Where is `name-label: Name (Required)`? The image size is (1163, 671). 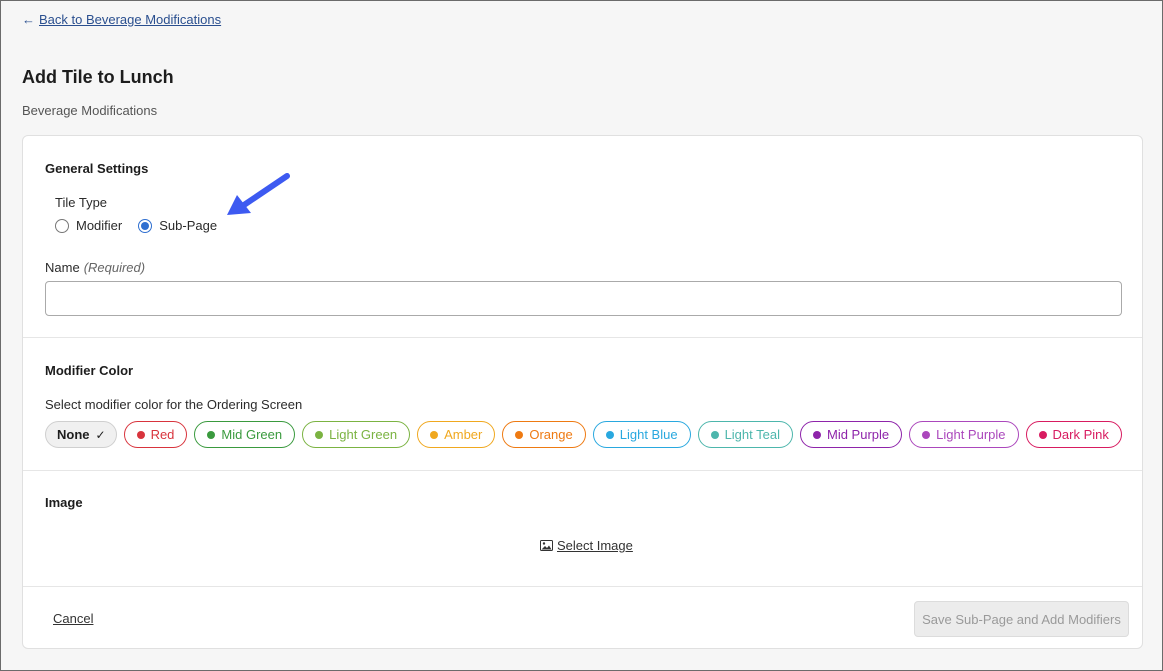 name-label: Name (Required) is located at coordinates (95, 267).